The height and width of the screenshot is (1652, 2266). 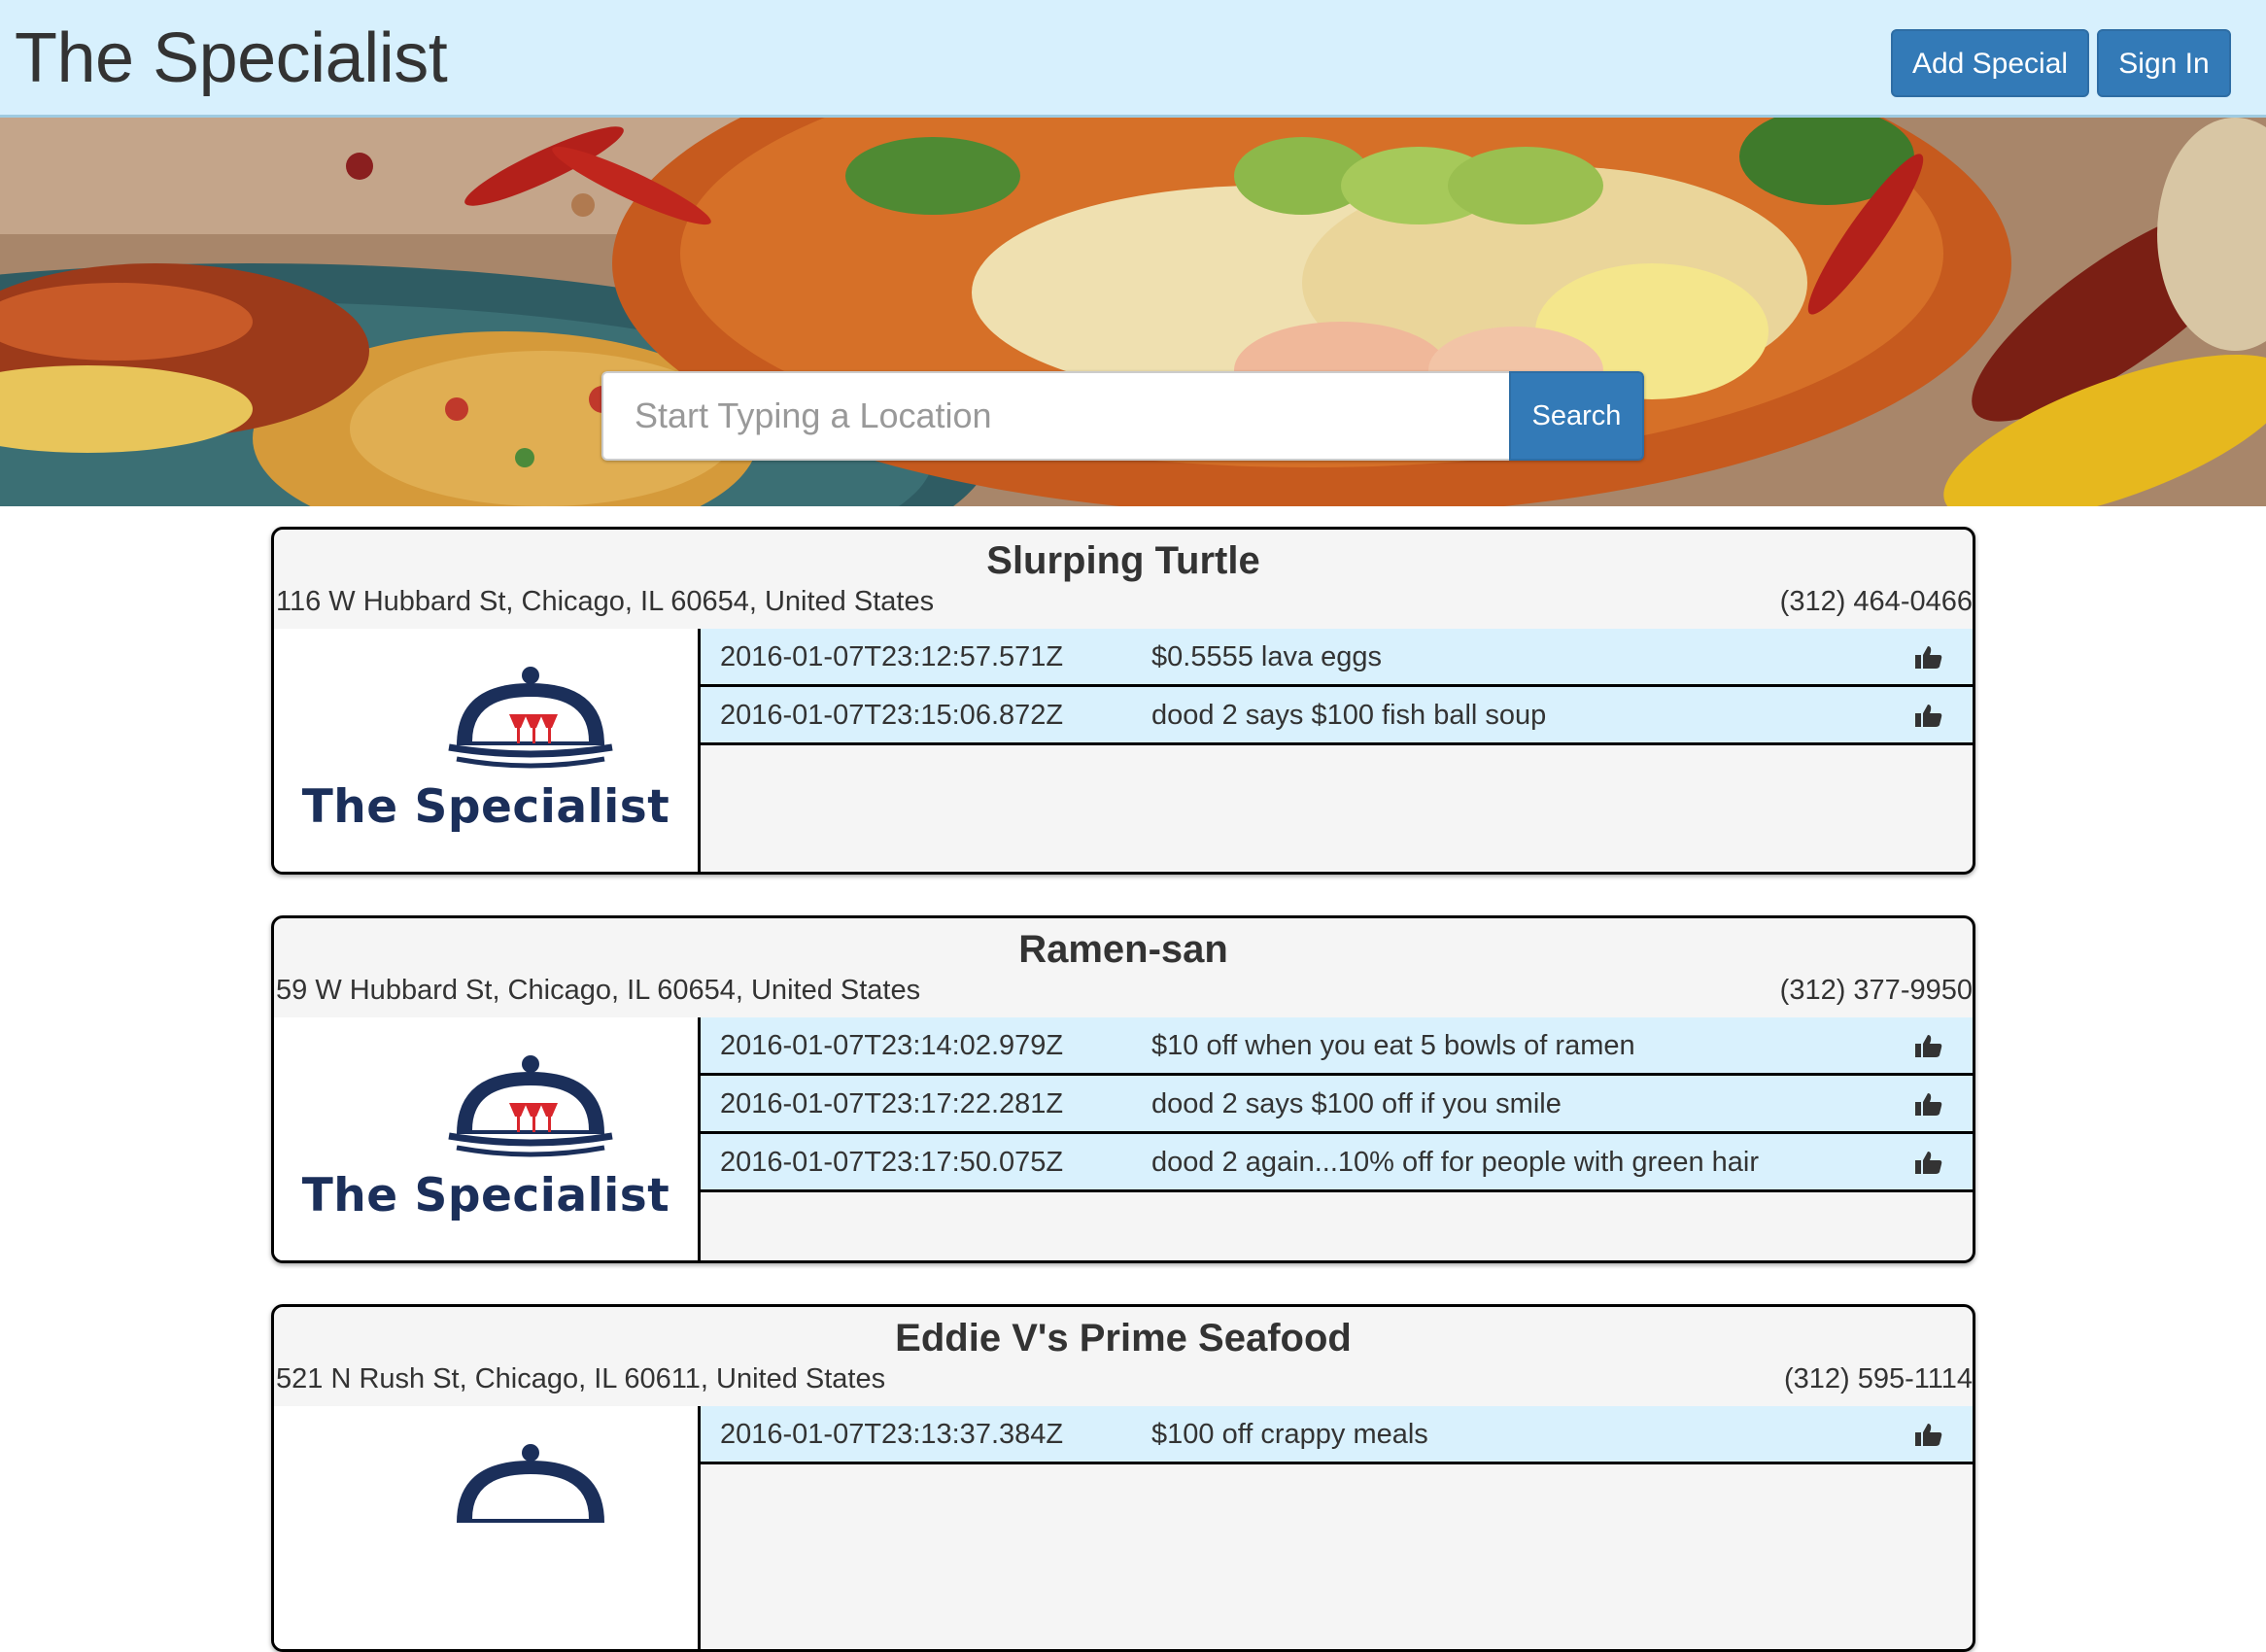 I want to click on special-timestamp: 2016-01-07T23:14:02.979Z, so click(x=892, y=1045).